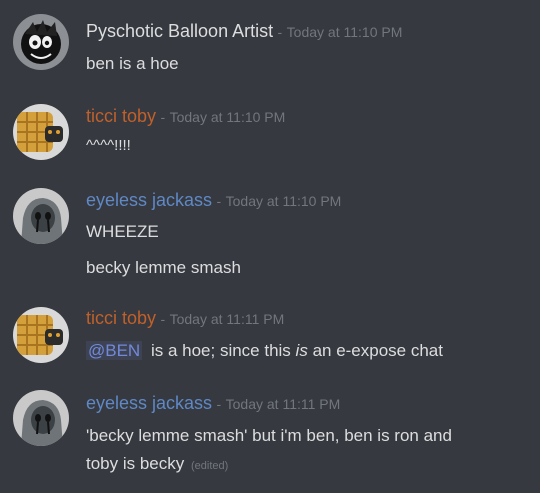 This screenshot has height=493, width=540. Describe the element at coordinates (135, 463) in the screenshot. I see `message-text-part: toby is becky` at that location.